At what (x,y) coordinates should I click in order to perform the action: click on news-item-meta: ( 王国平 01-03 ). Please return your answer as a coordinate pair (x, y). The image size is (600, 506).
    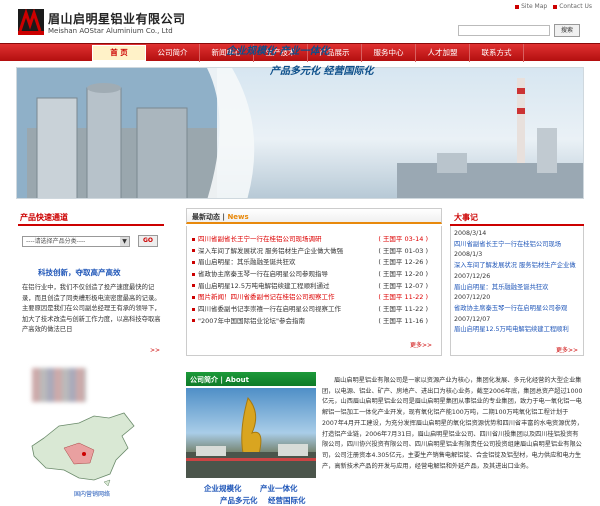
    Looking at the image, I should click on (403, 250).